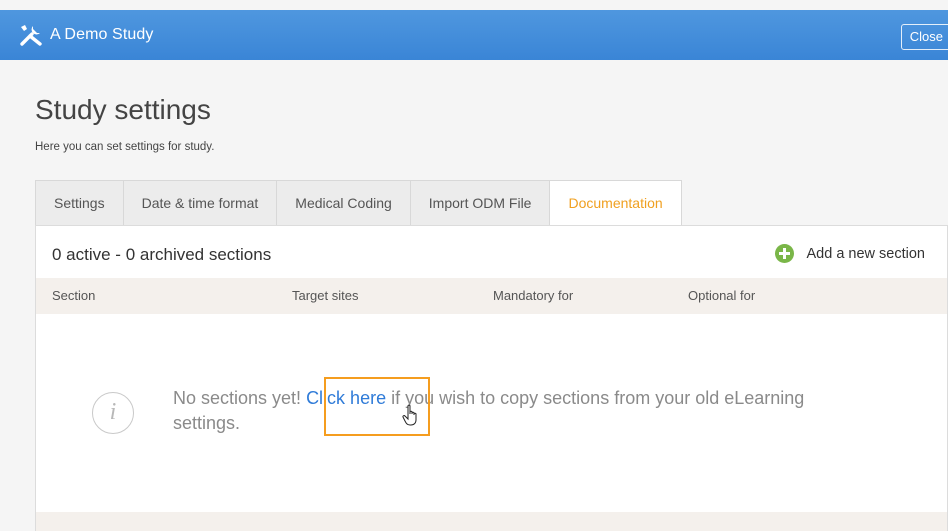 This screenshot has height=531, width=948. Describe the element at coordinates (113, 413) in the screenshot. I see `info-icon: i` at that location.